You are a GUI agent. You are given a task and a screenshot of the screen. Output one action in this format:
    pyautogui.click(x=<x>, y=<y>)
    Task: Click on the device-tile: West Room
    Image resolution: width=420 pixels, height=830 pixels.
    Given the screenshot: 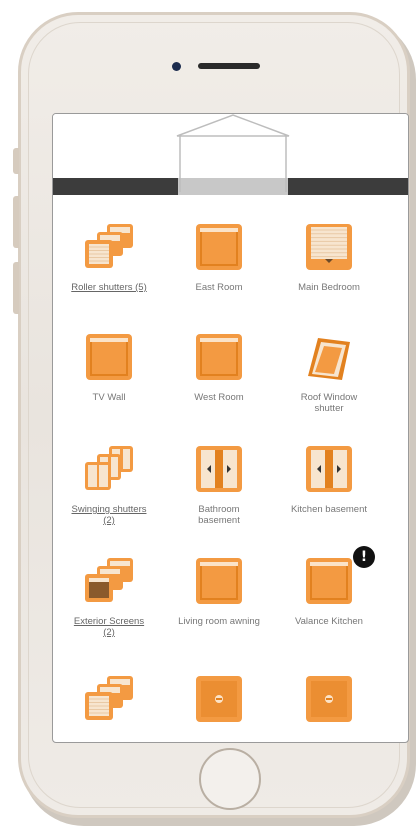 What is the action you would take?
    pyautogui.click(x=219, y=382)
    